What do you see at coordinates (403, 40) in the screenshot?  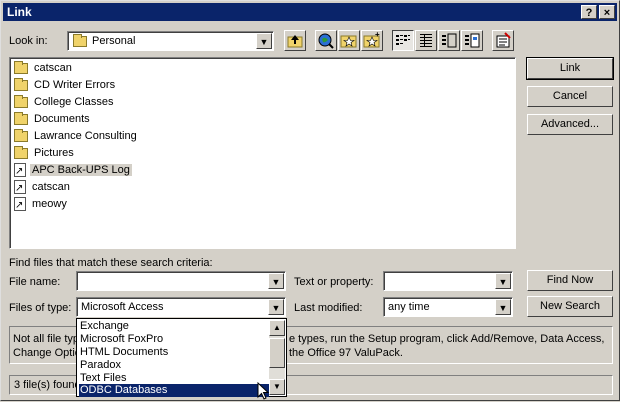 I see `list-view-icon` at bounding box center [403, 40].